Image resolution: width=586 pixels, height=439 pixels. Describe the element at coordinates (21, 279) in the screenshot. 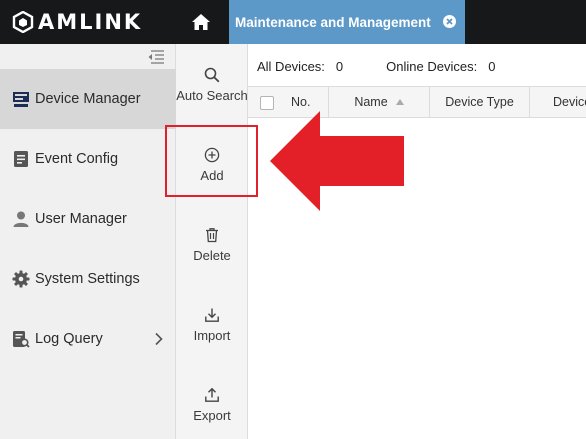

I see `gear-icon` at that location.